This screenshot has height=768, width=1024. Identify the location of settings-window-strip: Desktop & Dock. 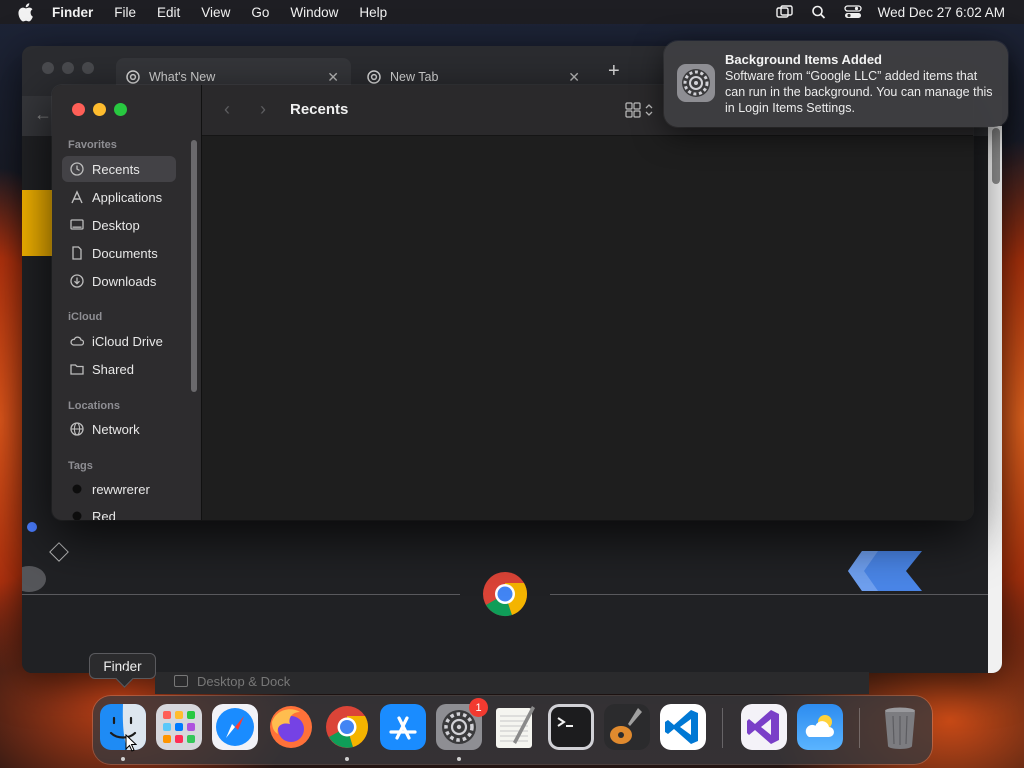
(512, 683).